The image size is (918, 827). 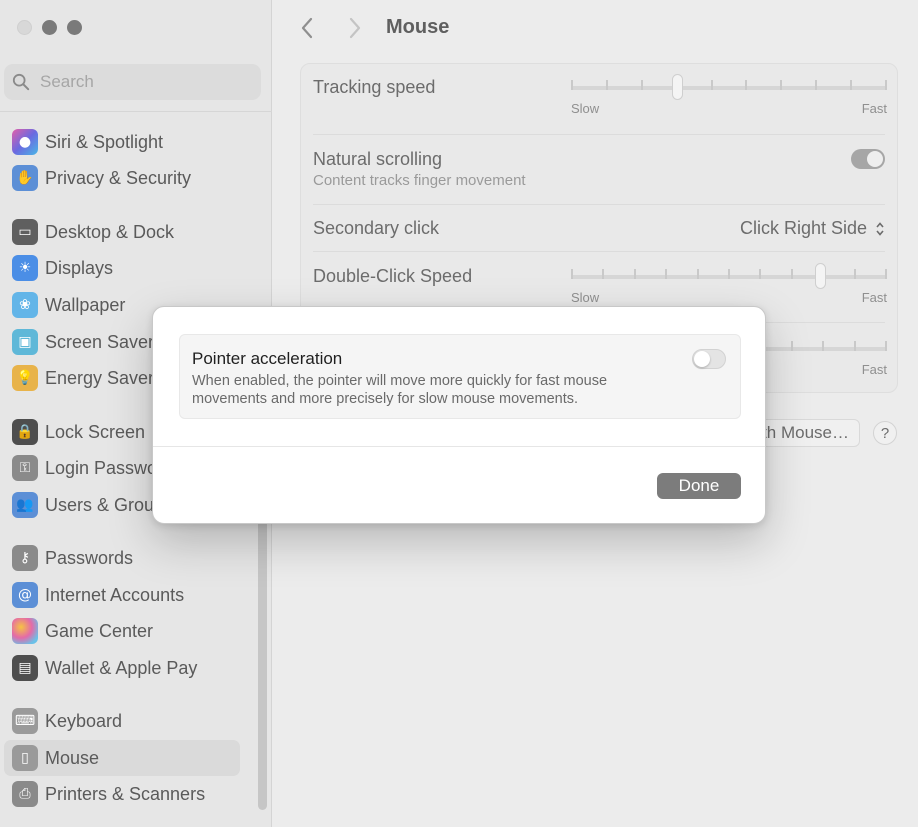 I want to click on chevron-left-icon, so click(x=307, y=28).